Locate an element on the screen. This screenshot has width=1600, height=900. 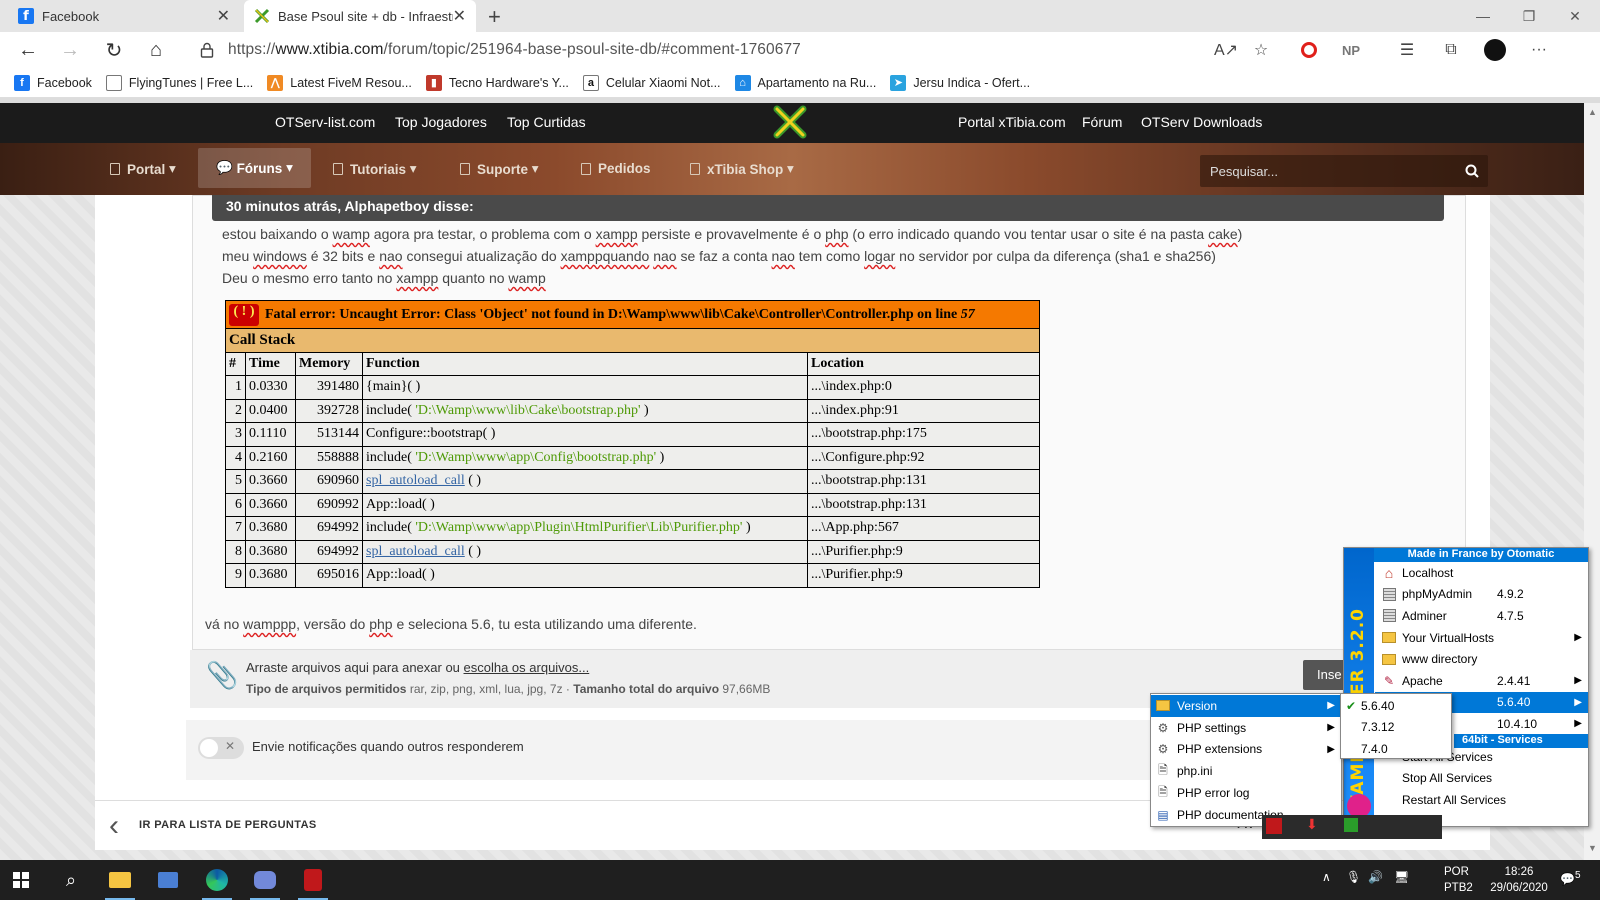
nav-portal-xtibia: Portal xTibia.com is located at coordinates (1012, 122).